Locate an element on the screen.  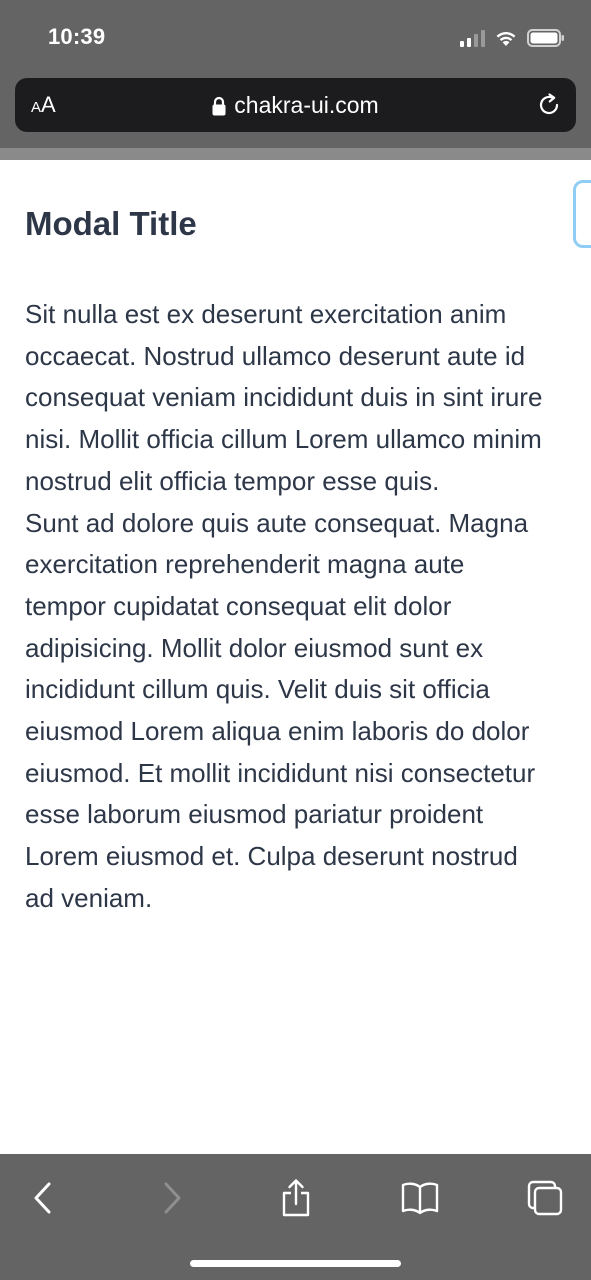
chevron-left-icon is located at coordinates (42, 1198).